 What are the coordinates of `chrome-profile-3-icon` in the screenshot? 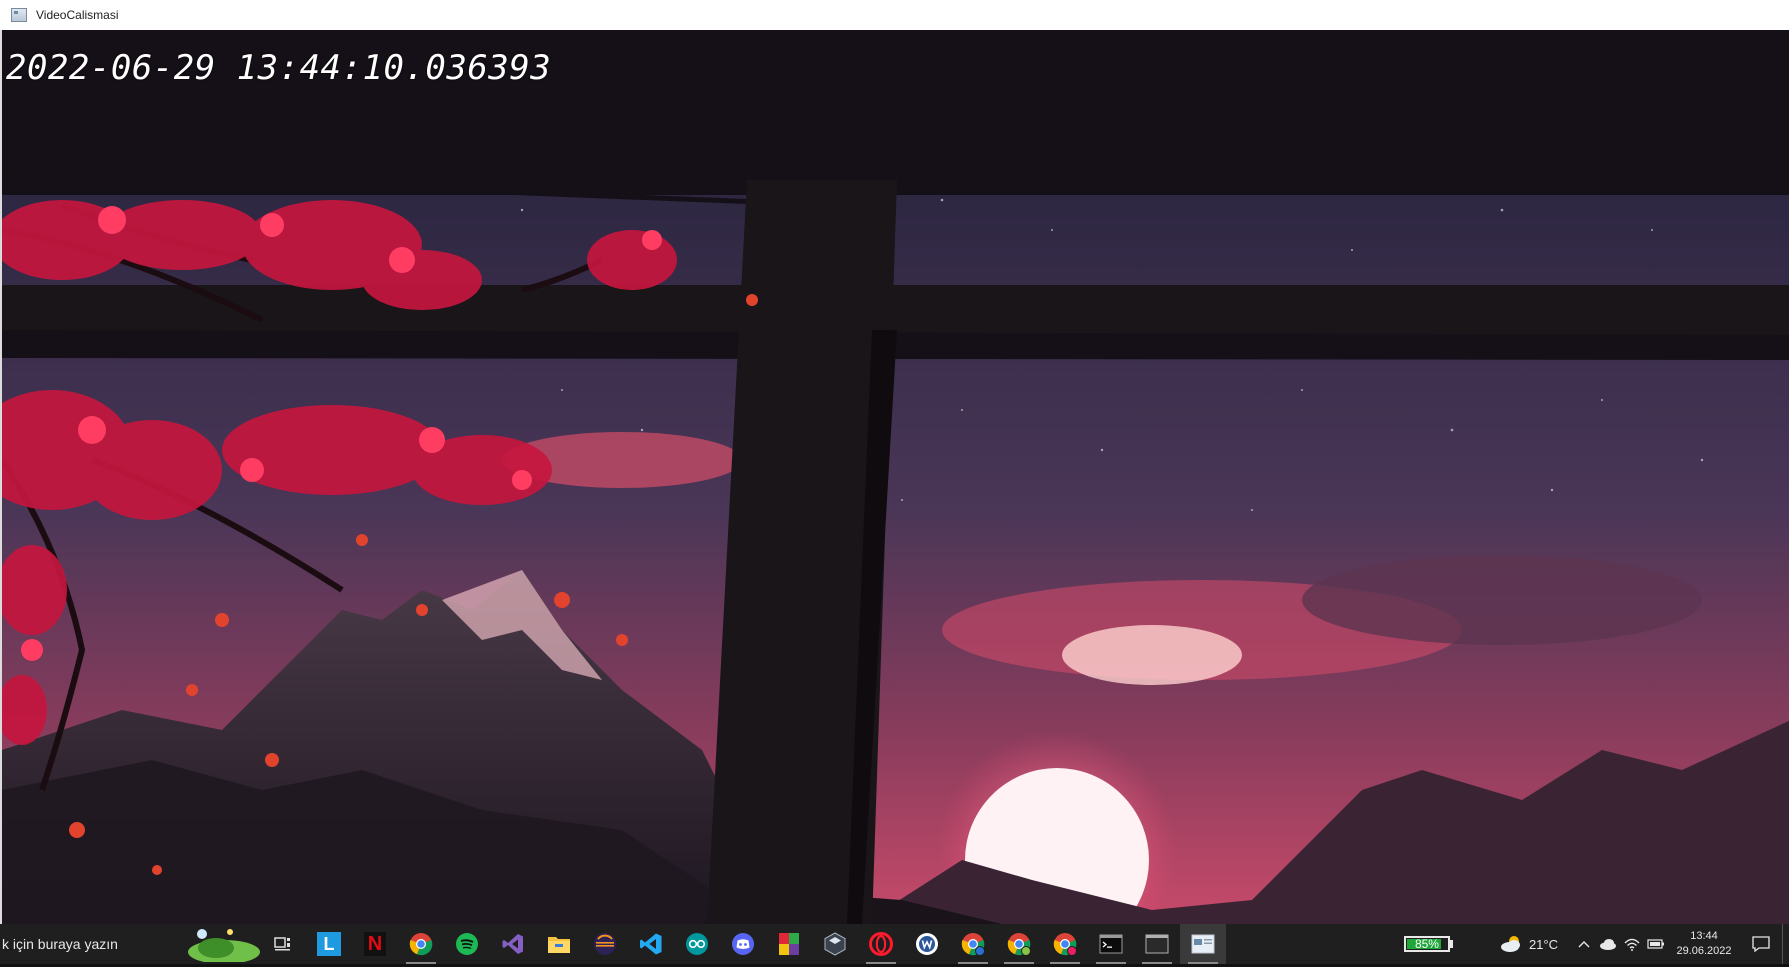 It's located at (1065, 944).